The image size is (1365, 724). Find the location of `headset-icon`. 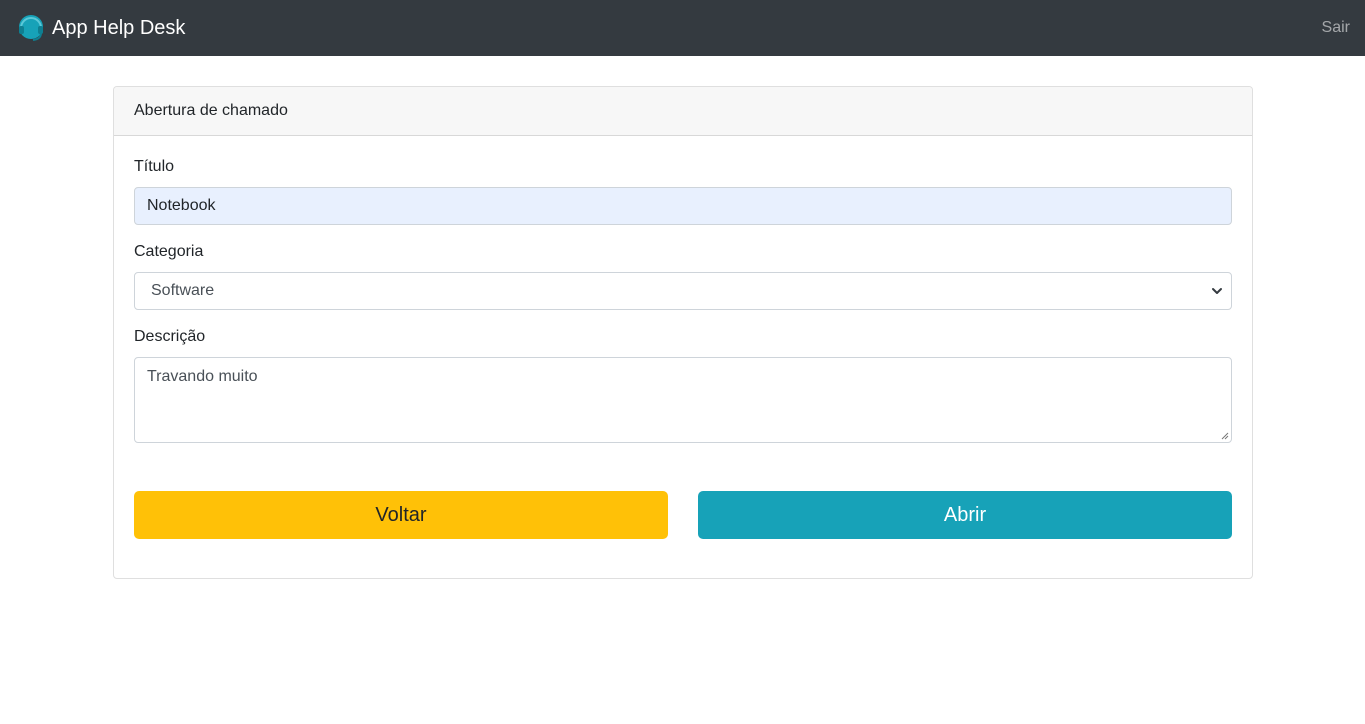

headset-icon is located at coordinates (31, 28).